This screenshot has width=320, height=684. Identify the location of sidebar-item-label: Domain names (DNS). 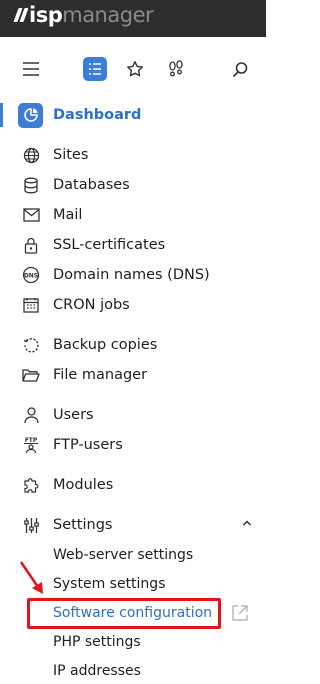
(131, 275).